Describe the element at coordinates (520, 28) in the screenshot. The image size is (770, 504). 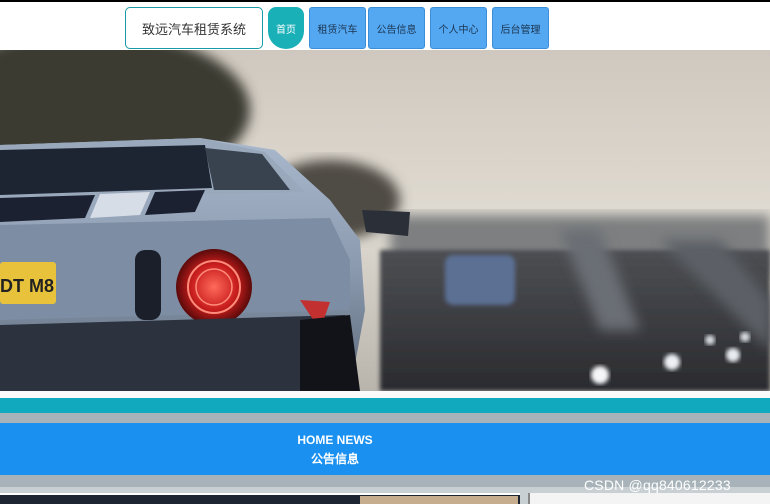
I see `nav-admin: 后台管理` at that location.